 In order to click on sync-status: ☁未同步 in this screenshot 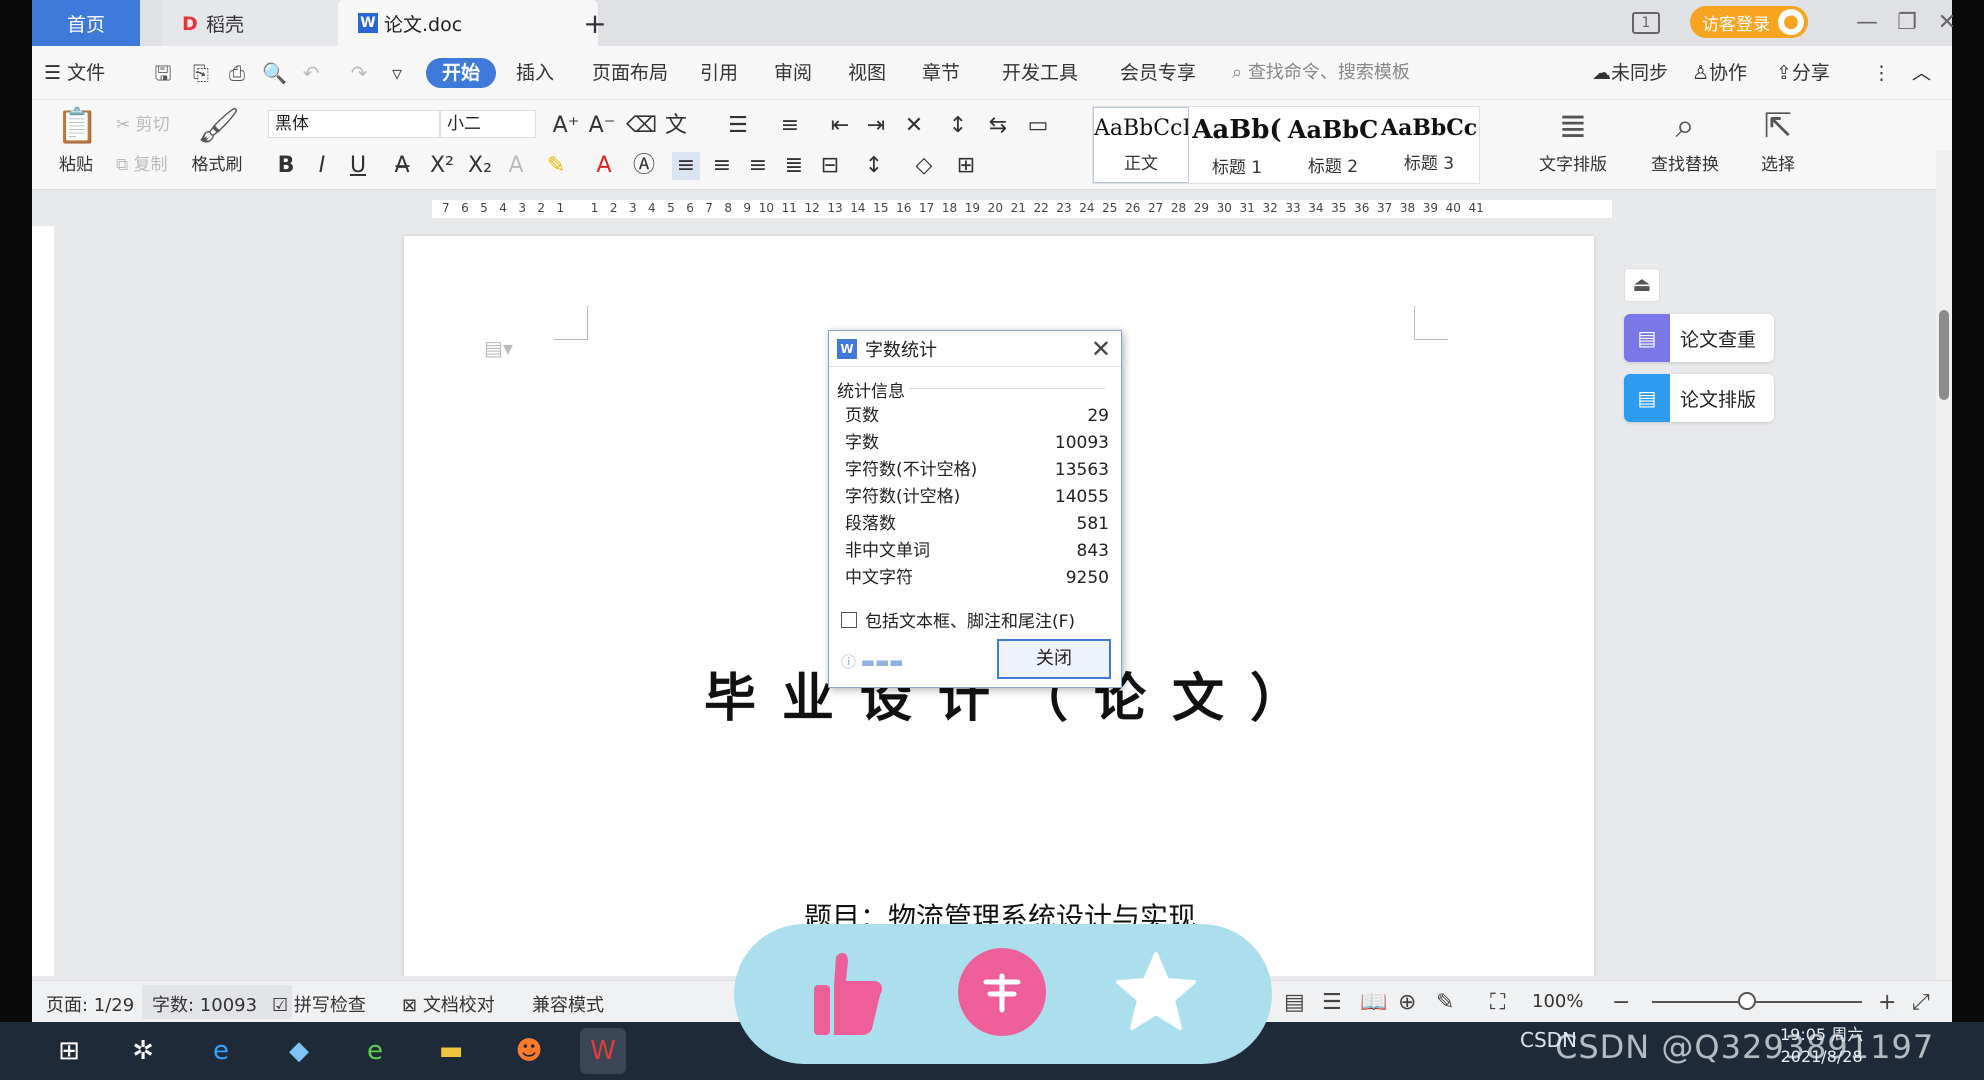, I will do `click(1630, 73)`.